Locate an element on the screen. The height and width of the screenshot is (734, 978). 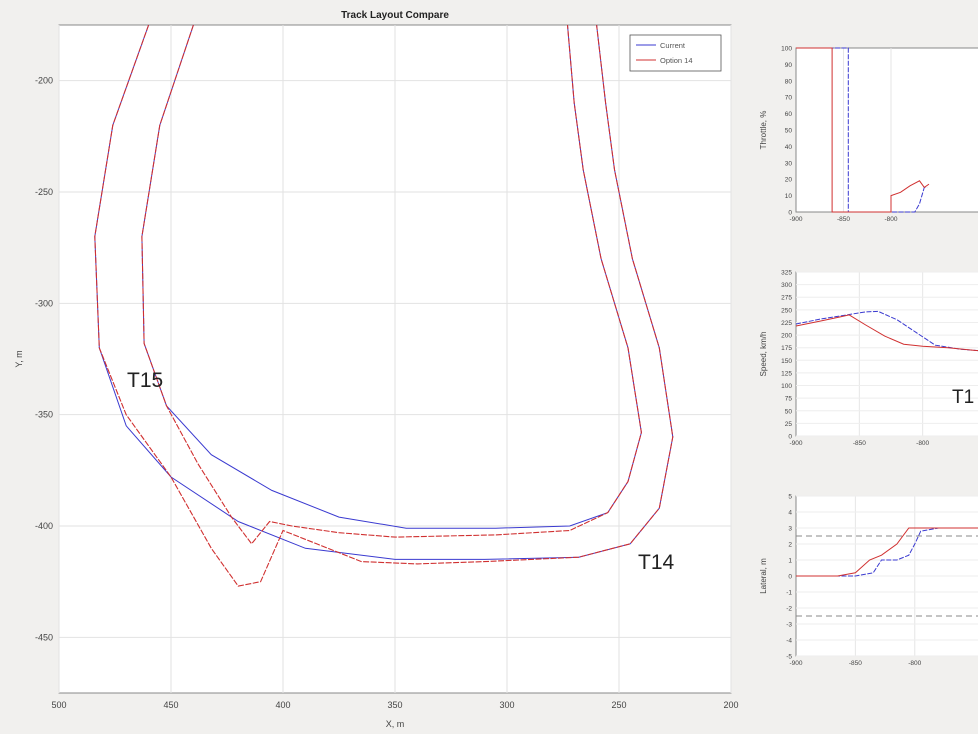
annotation-t14: T14 is located at coordinates (656, 562).